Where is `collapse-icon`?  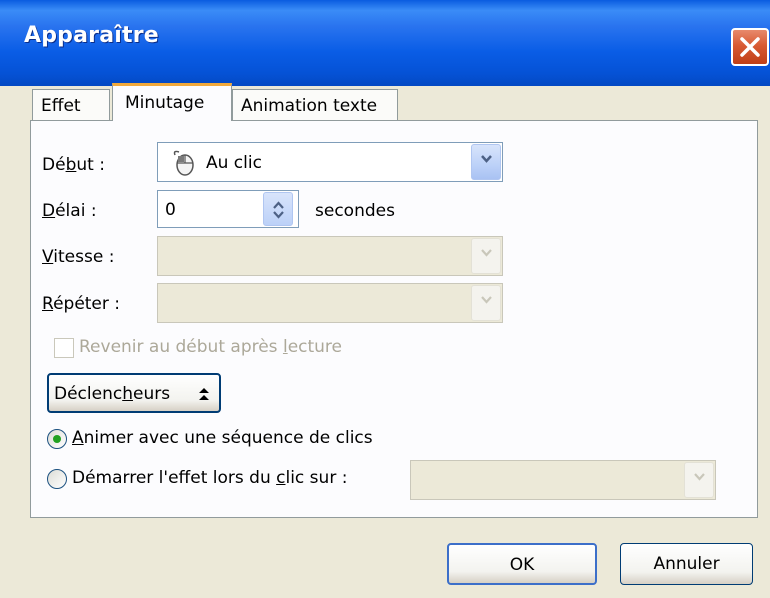
collapse-icon is located at coordinates (204, 394).